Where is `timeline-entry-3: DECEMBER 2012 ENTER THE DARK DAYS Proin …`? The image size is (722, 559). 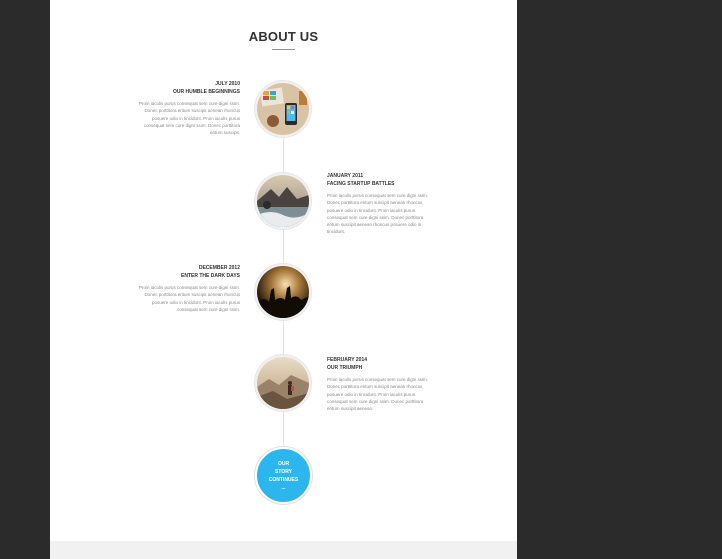 timeline-entry-3: DECEMBER 2012 ENTER THE DARK DAYS Proin … is located at coordinates (187, 288).